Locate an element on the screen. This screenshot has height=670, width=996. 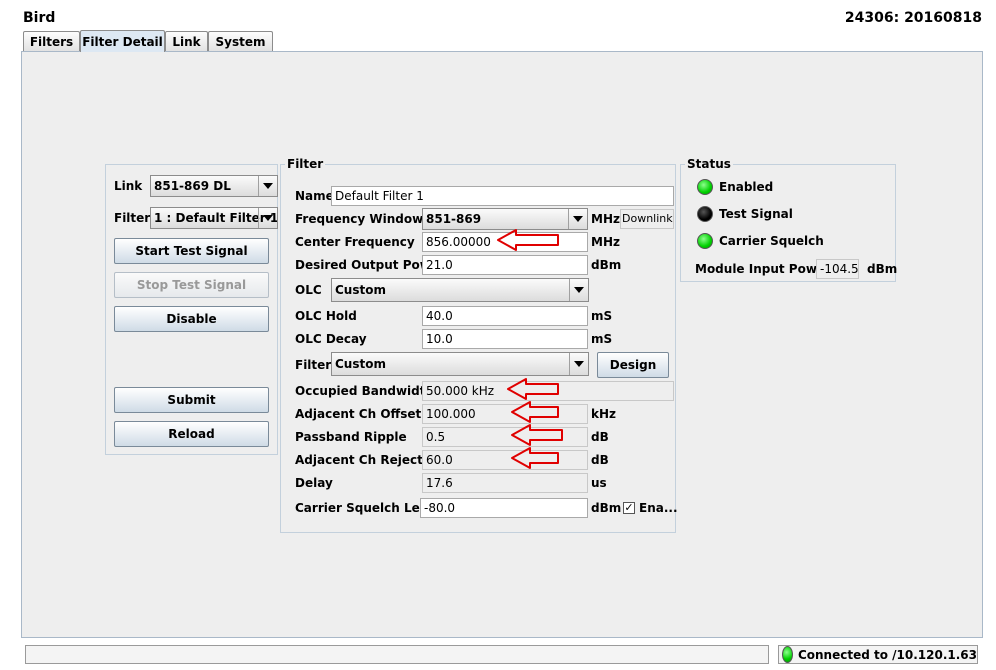
status-bar-message is located at coordinates (397, 654).